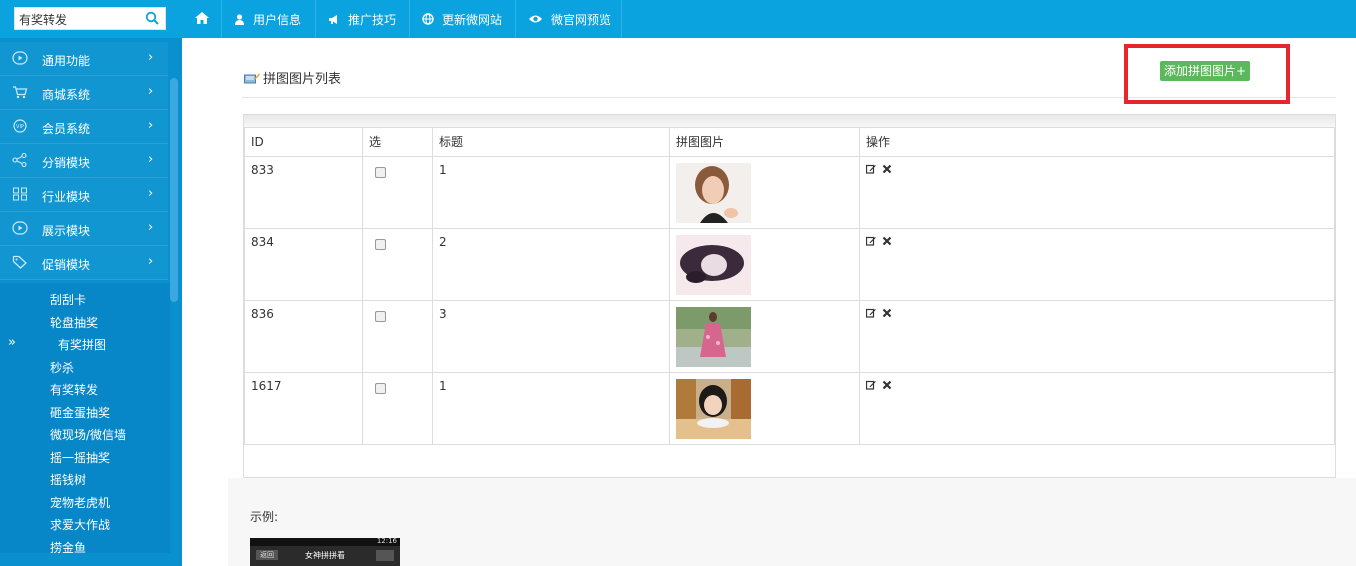 This screenshot has height=566, width=1356. What do you see at coordinates (303, 264) in the screenshot?
I see `cell-id: 834` at bounding box center [303, 264].